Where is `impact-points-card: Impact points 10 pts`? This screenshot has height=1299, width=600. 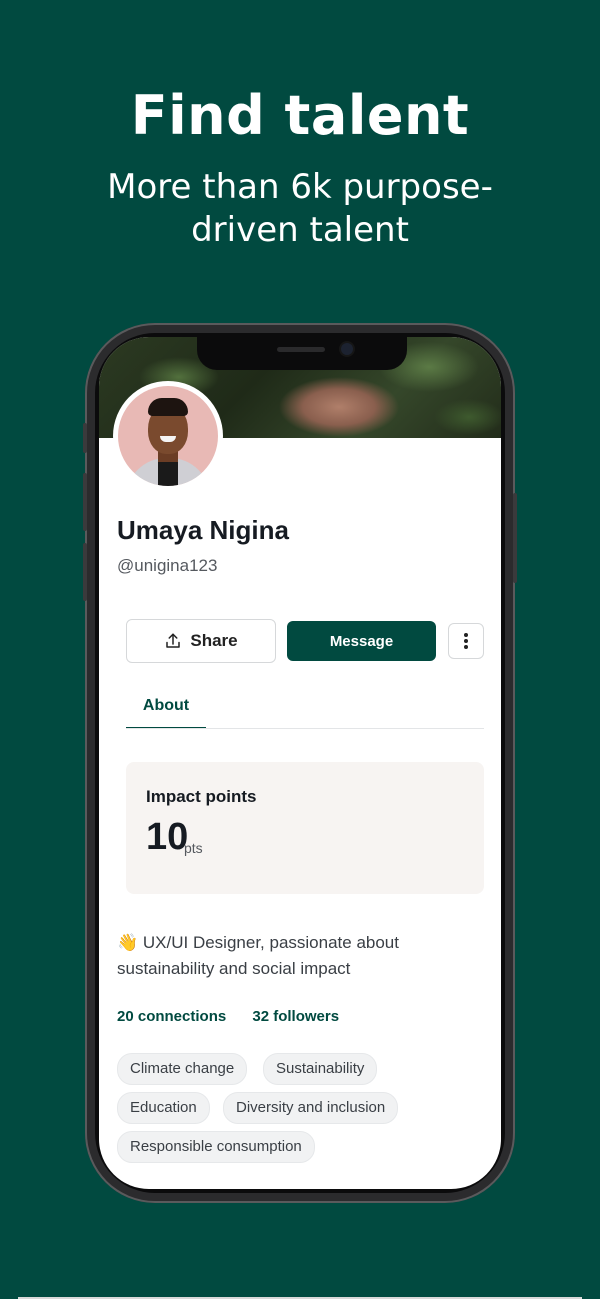 impact-points-card: Impact points 10 pts is located at coordinates (305, 828).